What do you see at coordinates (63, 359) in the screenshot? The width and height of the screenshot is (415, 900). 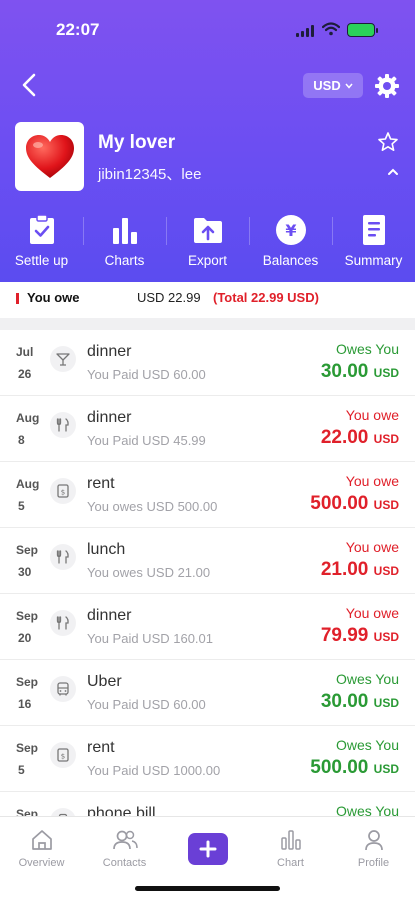 I see `cocktail-icon` at bounding box center [63, 359].